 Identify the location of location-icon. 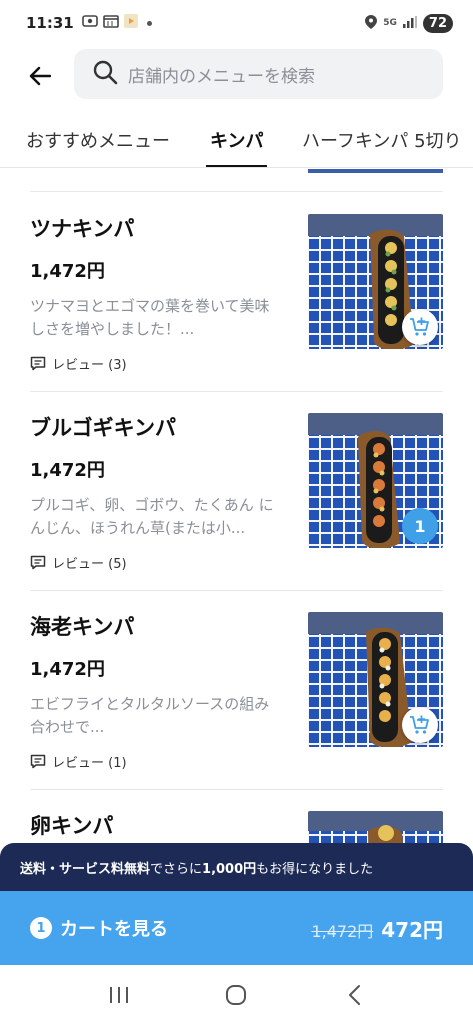
(371, 23).